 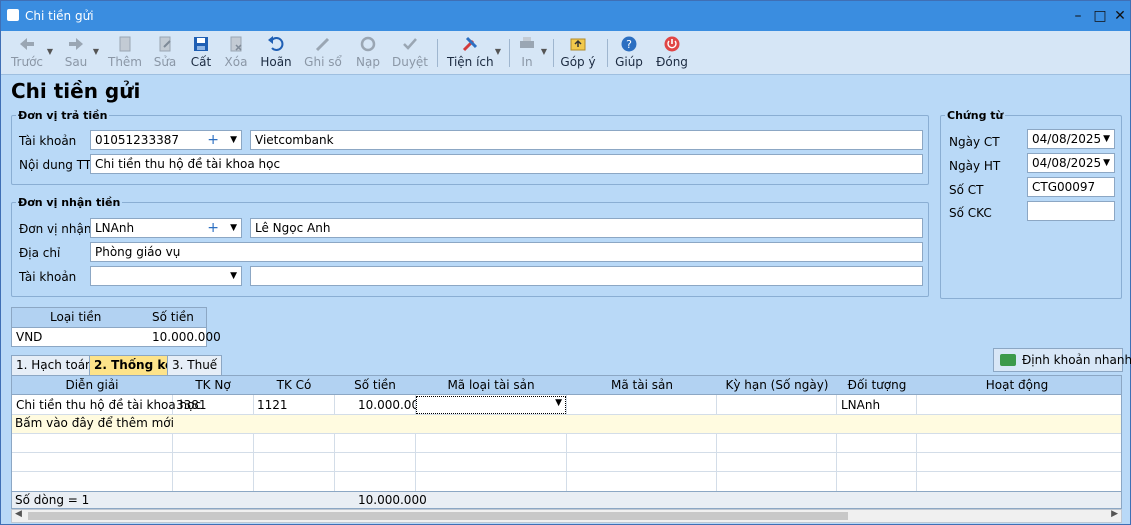 What do you see at coordinates (1062, 360) in the screenshot?
I see `quick-entry-button: Định khoản nhanh` at bounding box center [1062, 360].